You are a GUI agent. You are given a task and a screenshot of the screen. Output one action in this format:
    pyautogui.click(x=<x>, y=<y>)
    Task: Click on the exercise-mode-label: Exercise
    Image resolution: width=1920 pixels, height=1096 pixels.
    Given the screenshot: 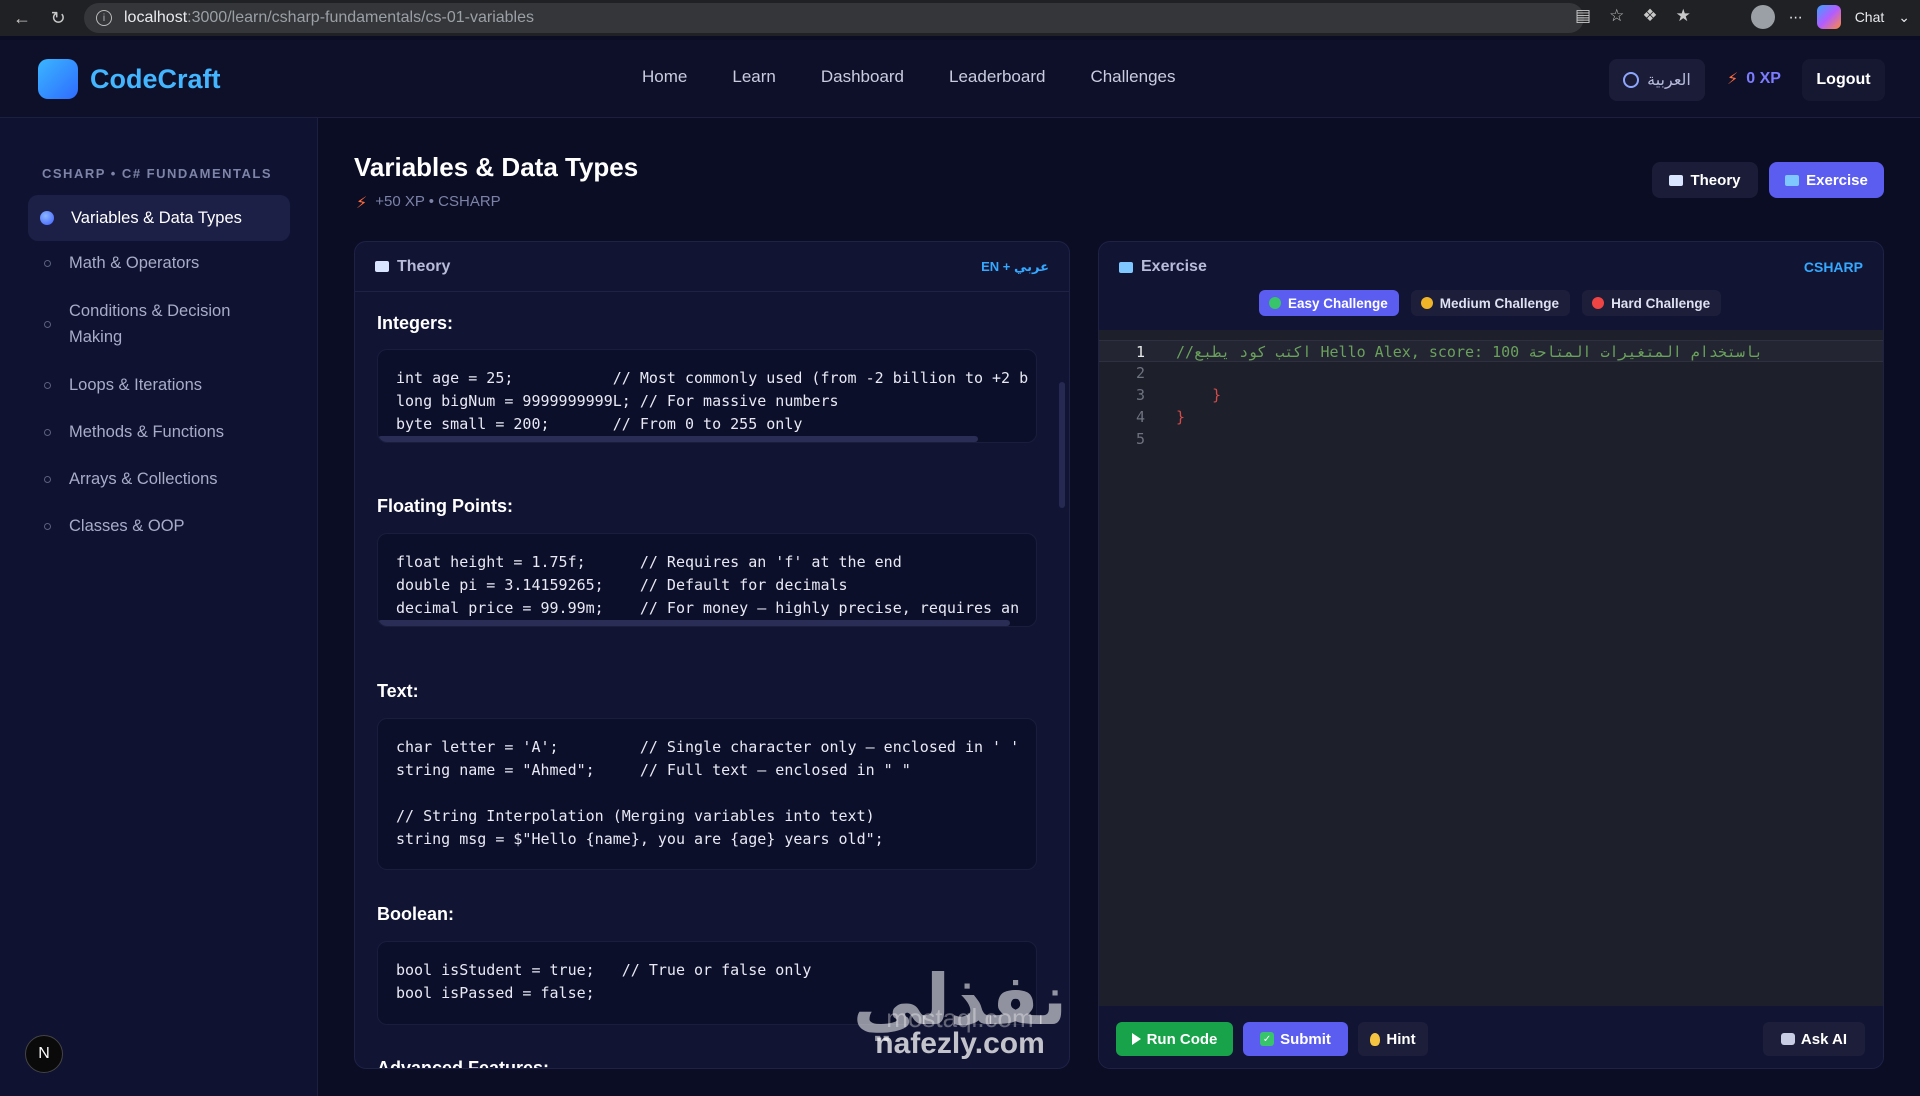 What is the action you would take?
    pyautogui.click(x=1837, y=180)
    